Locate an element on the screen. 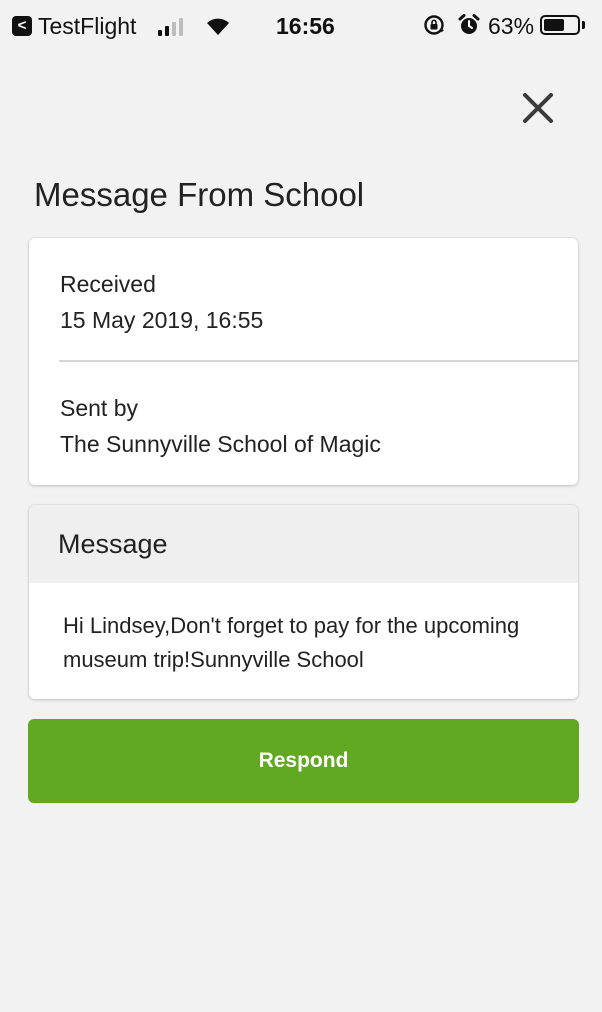 Image resolution: width=602 pixels, height=1012 pixels. back-to-app-icon: < is located at coordinates (22, 26).